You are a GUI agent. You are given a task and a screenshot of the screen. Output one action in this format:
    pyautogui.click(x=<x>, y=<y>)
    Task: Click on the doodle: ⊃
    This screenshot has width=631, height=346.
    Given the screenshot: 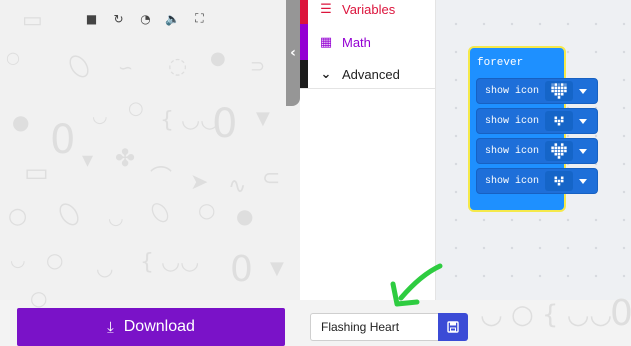 What is the action you would take?
    pyautogui.click(x=258, y=66)
    